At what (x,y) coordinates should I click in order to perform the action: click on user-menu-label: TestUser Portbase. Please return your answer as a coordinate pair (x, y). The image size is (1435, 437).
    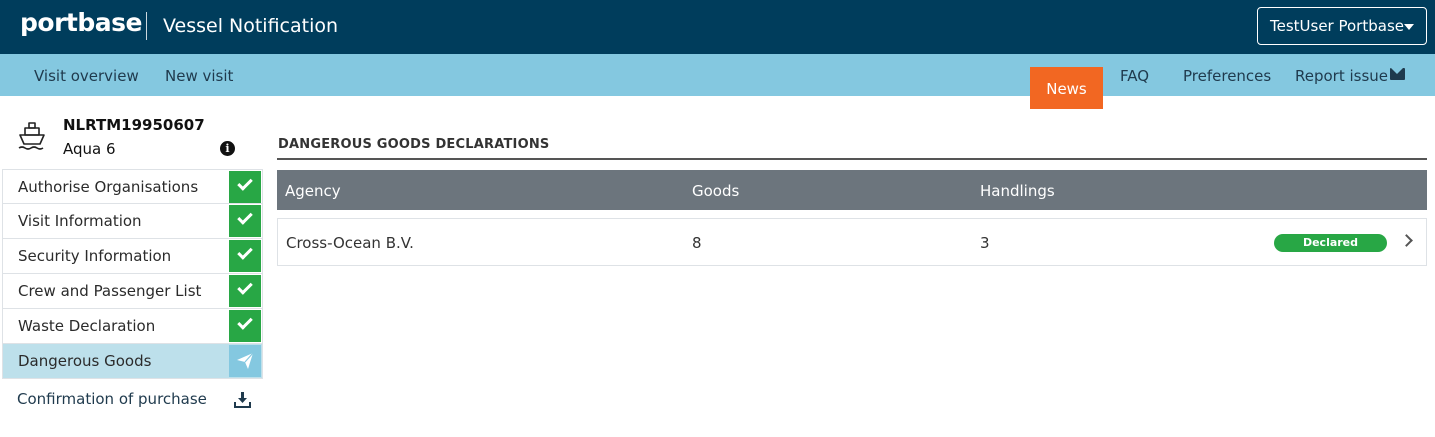
    Looking at the image, I should click on (1337, 26).